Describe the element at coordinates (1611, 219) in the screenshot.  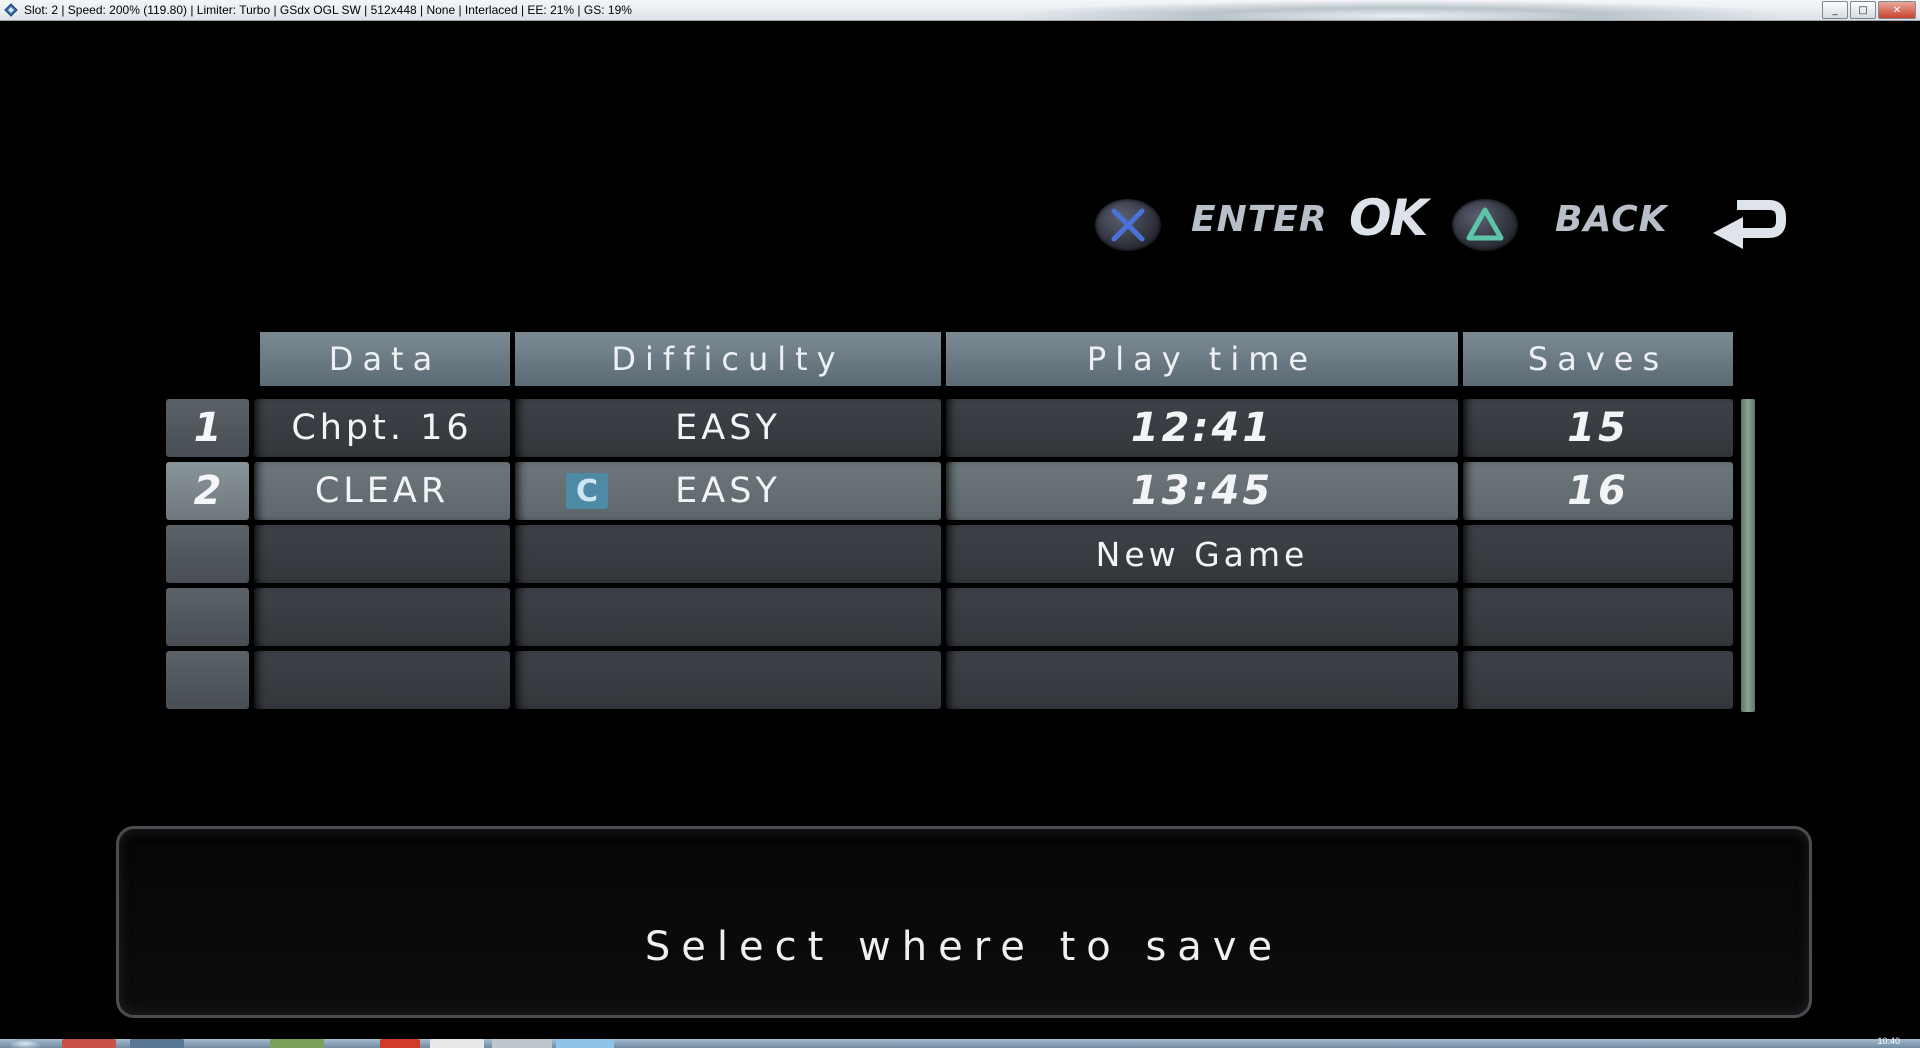
I see `back-label: BACK` at that location.